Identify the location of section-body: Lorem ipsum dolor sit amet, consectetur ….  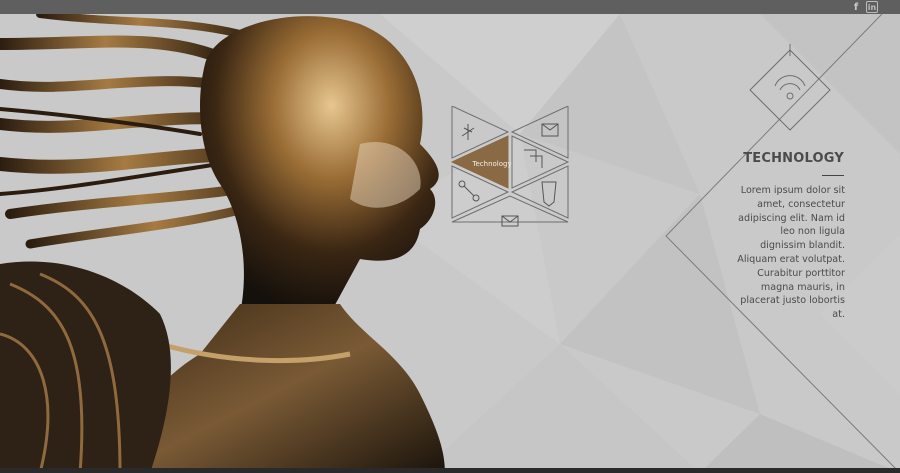
(791, 253).